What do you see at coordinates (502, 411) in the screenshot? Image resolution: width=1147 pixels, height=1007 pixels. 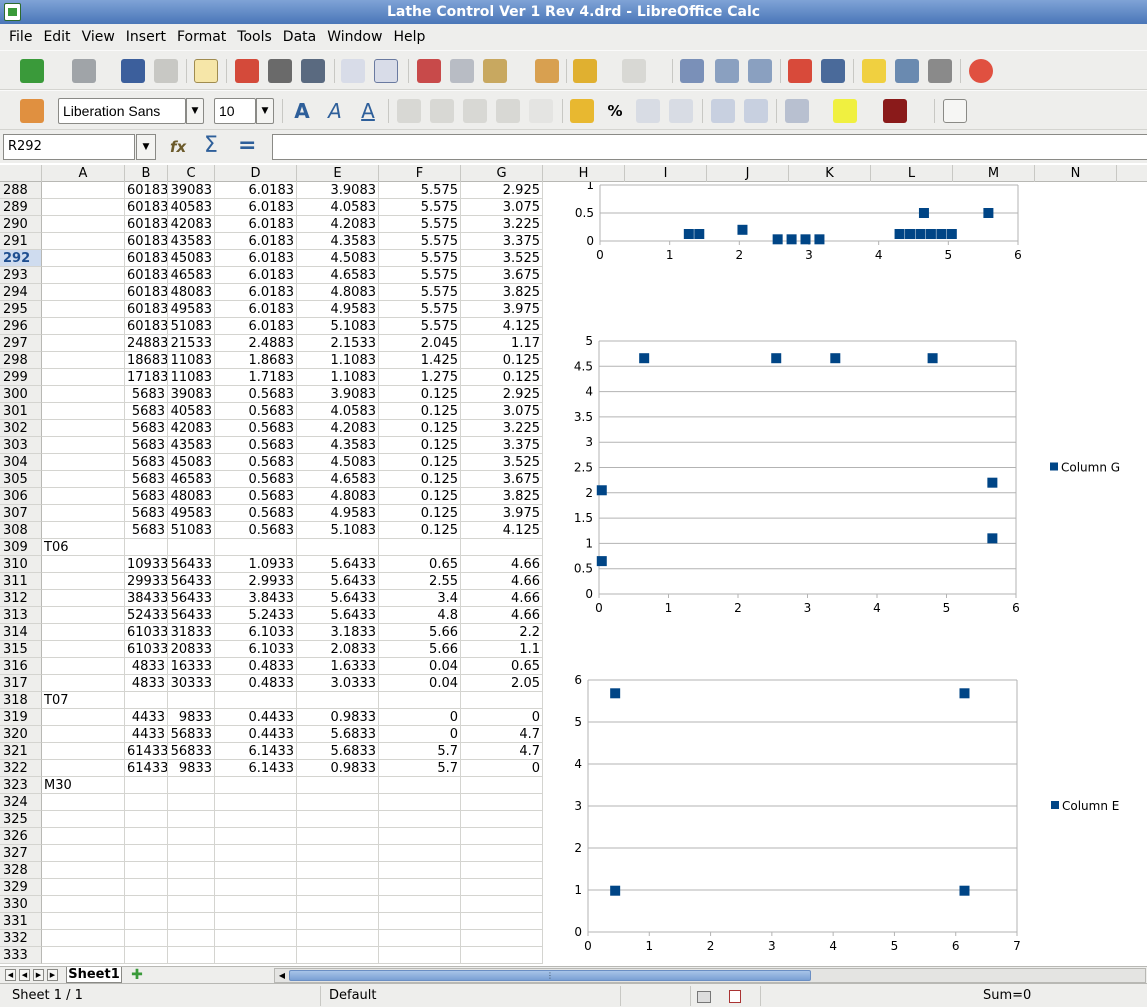 I see `cell-g: 3.075` at bounding box center [502, 411].